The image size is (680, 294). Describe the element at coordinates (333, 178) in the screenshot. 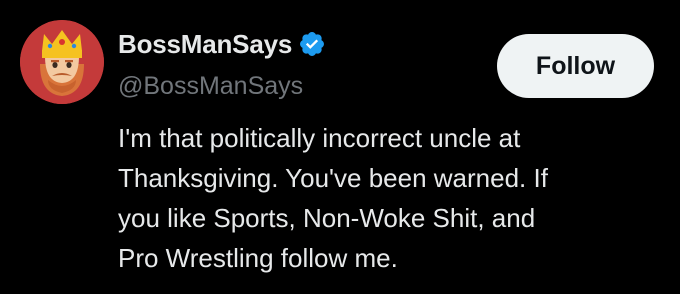

I see `bio-line: Thanksgiving. You've been warned. If` at that location.